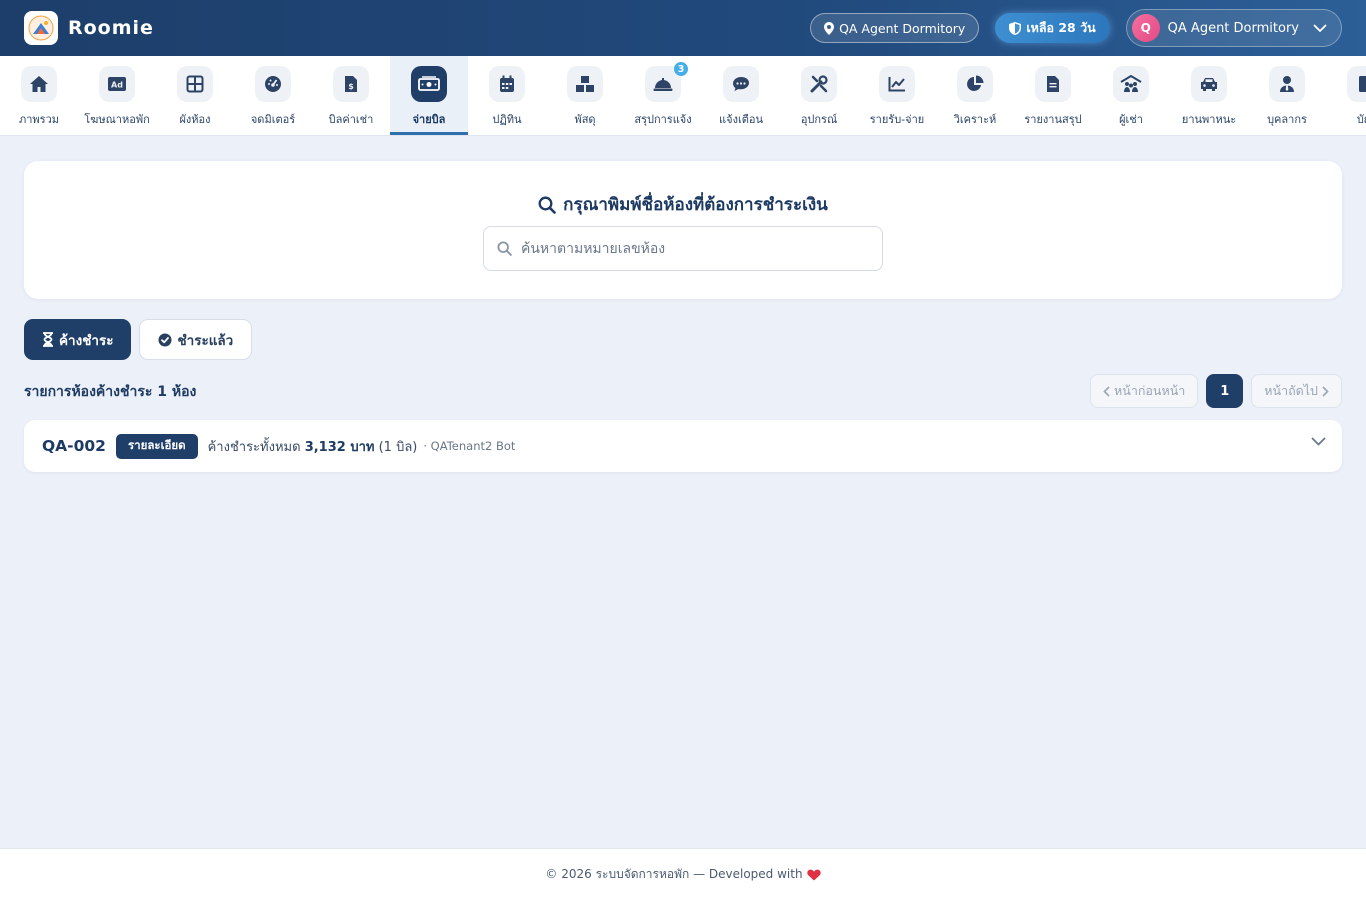 Image resolution: width=1366 pixels, height=900 pixels. Describe the element at coordinates (41, 28) in the screenshot. I see `roomie-logo` at that location.